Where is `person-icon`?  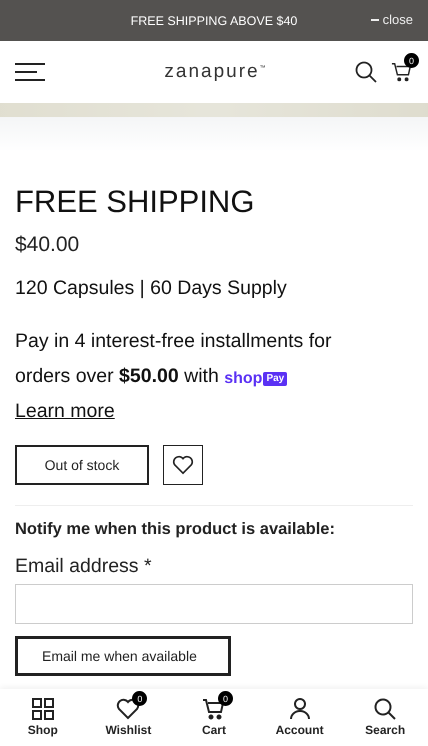
person-icon is located at coordinates (299, 709).